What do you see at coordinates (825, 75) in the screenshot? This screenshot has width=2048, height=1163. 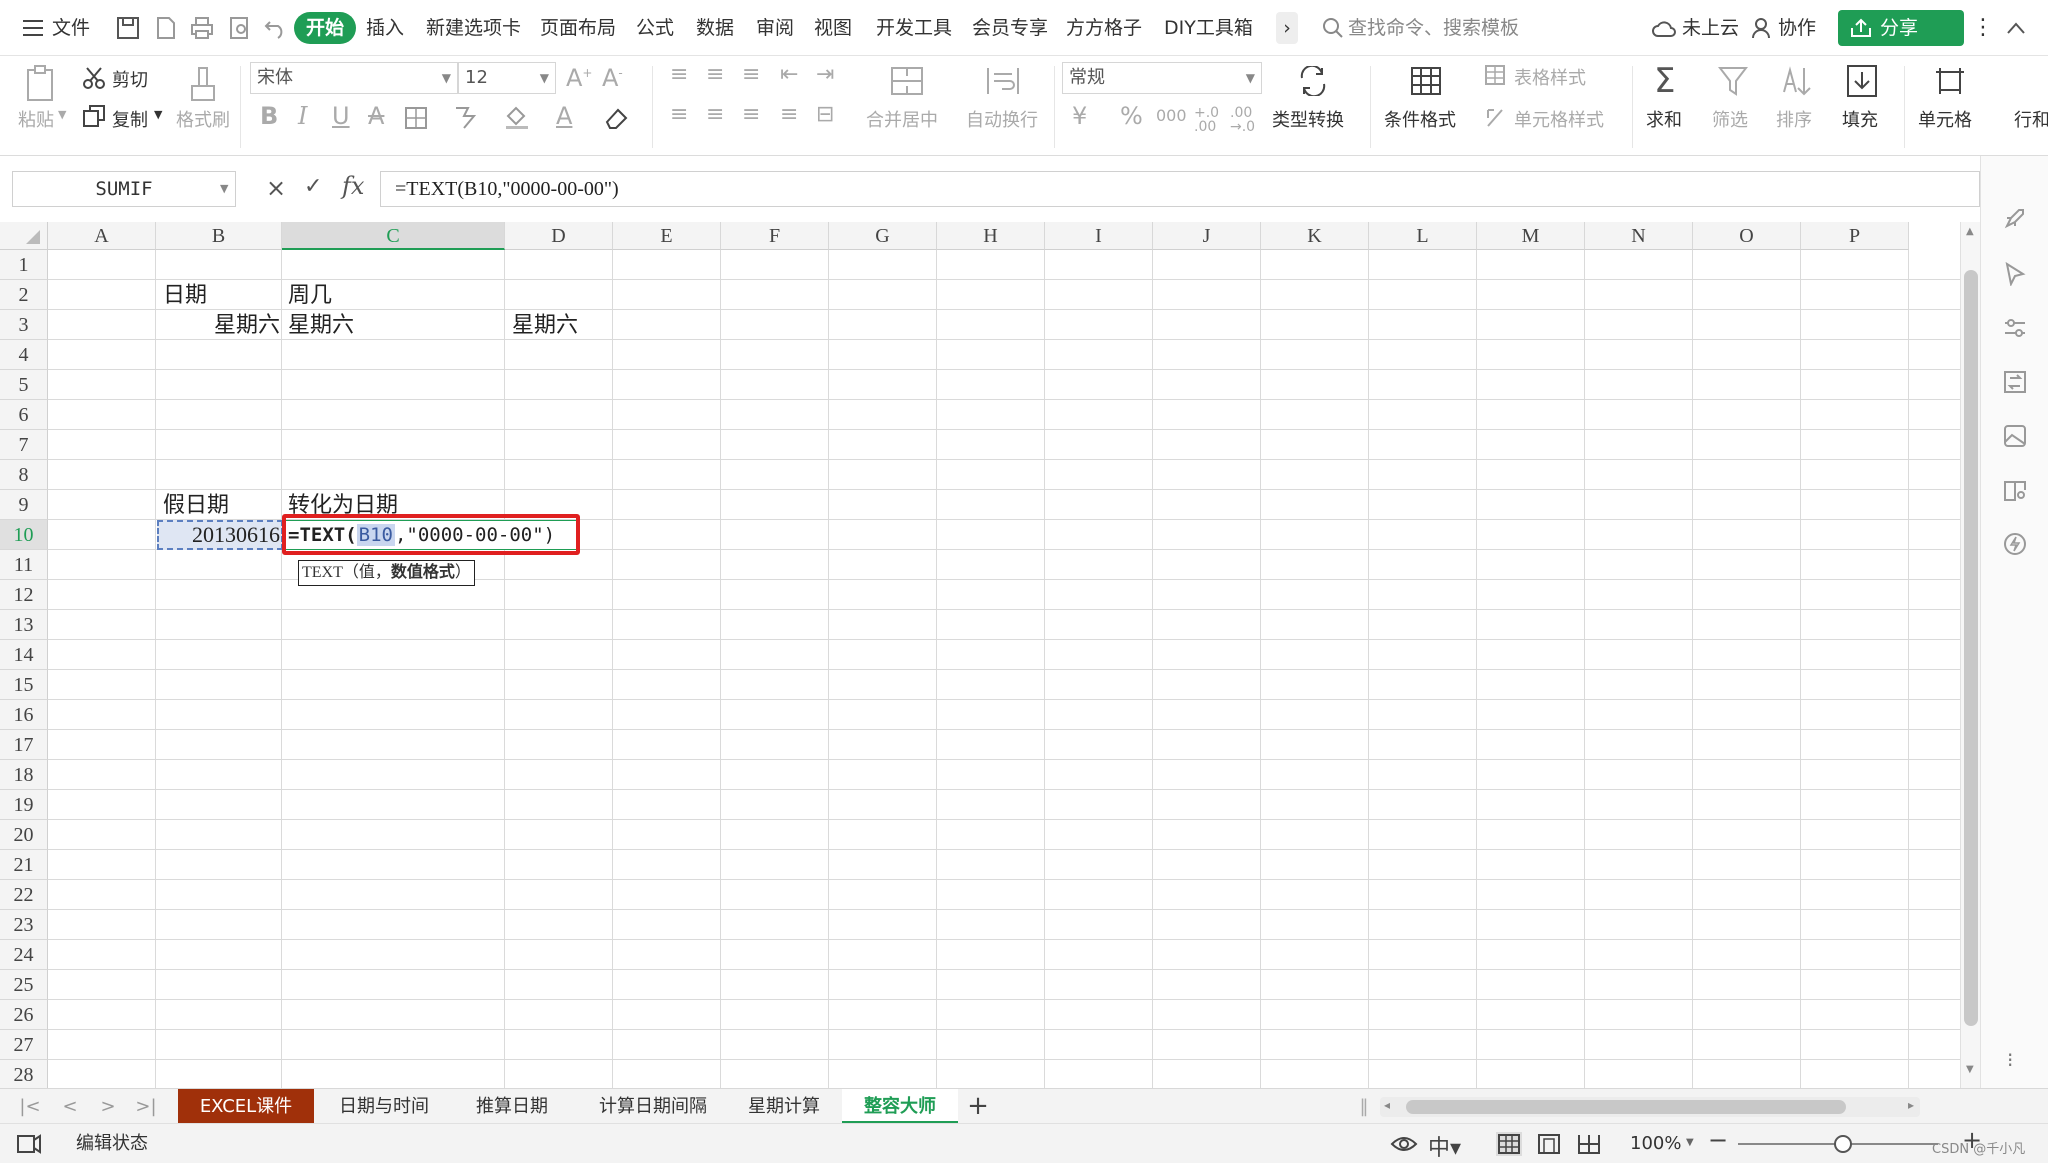 I see `indent-increase-icon: ⇥` at bounding box center [825, 75].